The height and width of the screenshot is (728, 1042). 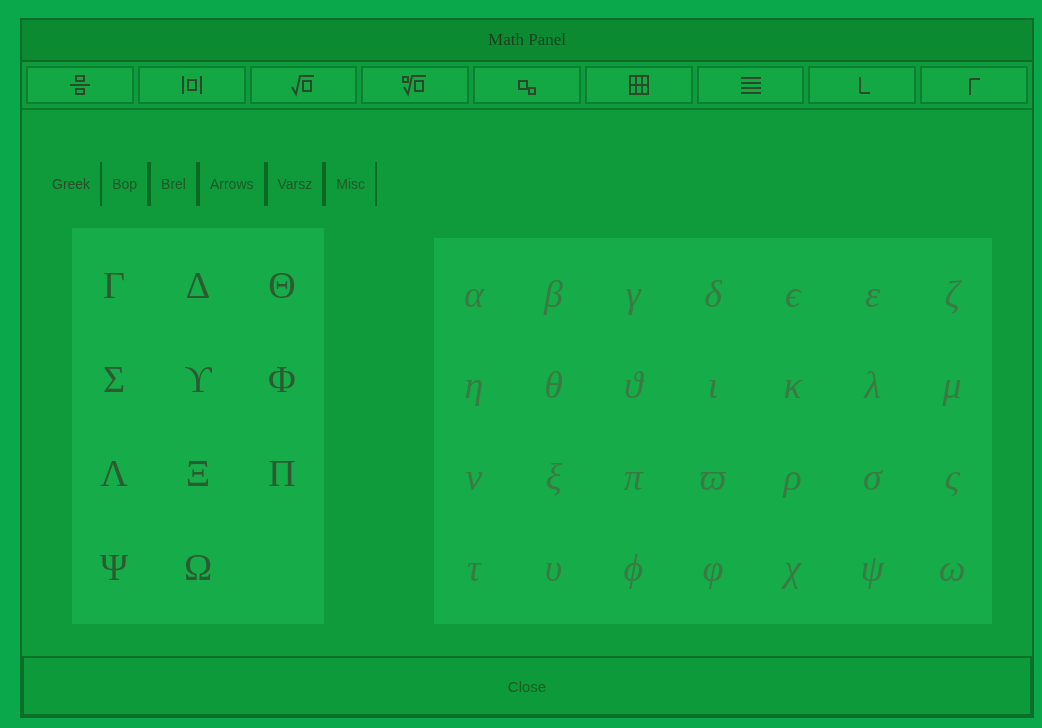 I want to click on tab: Greek, so click(x=71, y=184).